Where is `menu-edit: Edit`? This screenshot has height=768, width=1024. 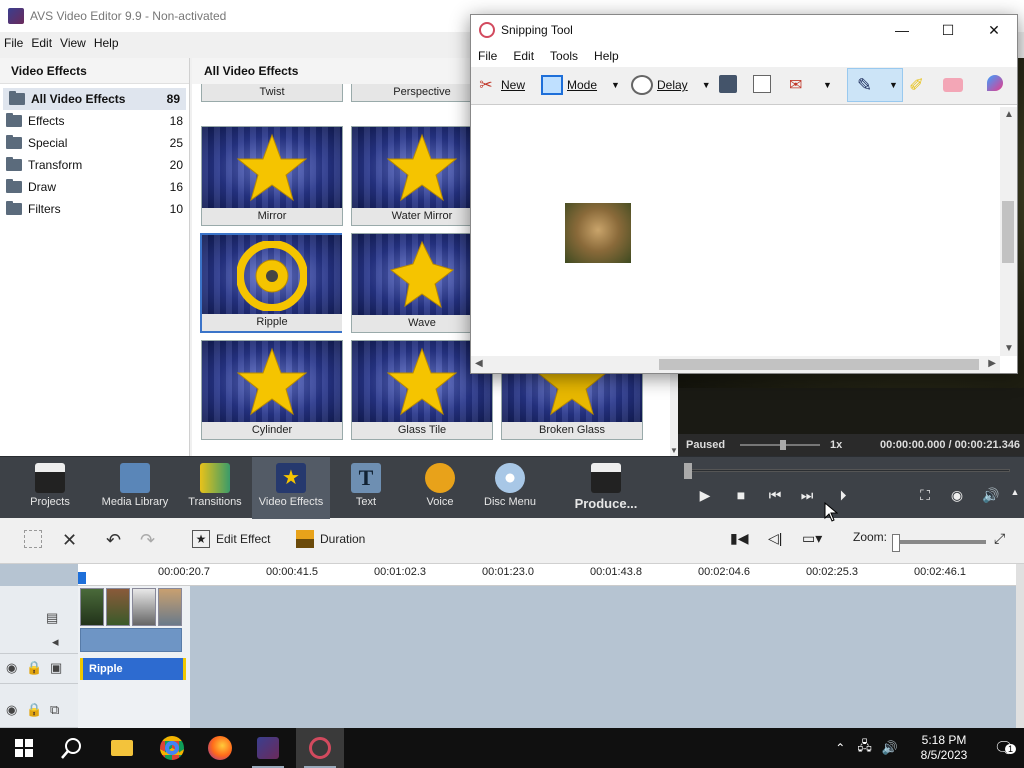
menu-edit: Edit is located at coordinates (41, 43).